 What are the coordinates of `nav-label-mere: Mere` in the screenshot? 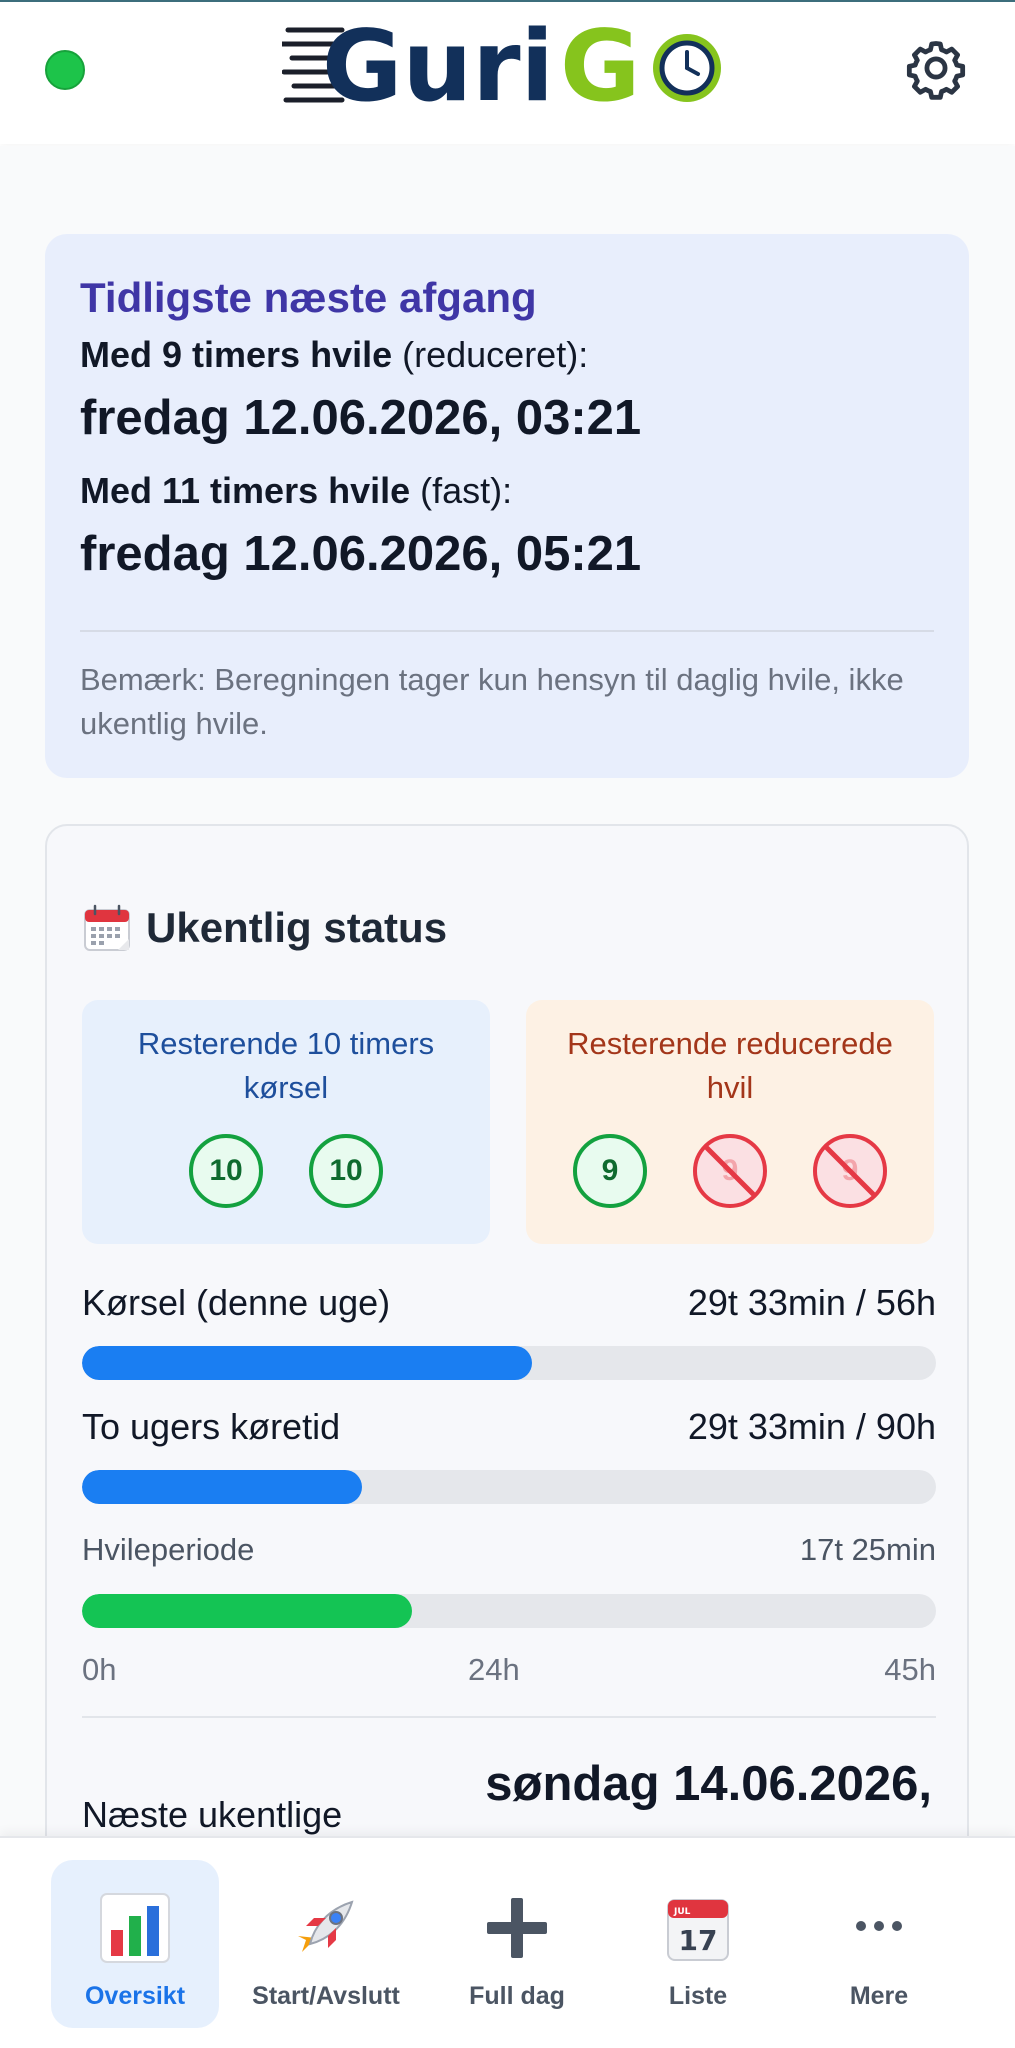 It's located at (879, 1996).